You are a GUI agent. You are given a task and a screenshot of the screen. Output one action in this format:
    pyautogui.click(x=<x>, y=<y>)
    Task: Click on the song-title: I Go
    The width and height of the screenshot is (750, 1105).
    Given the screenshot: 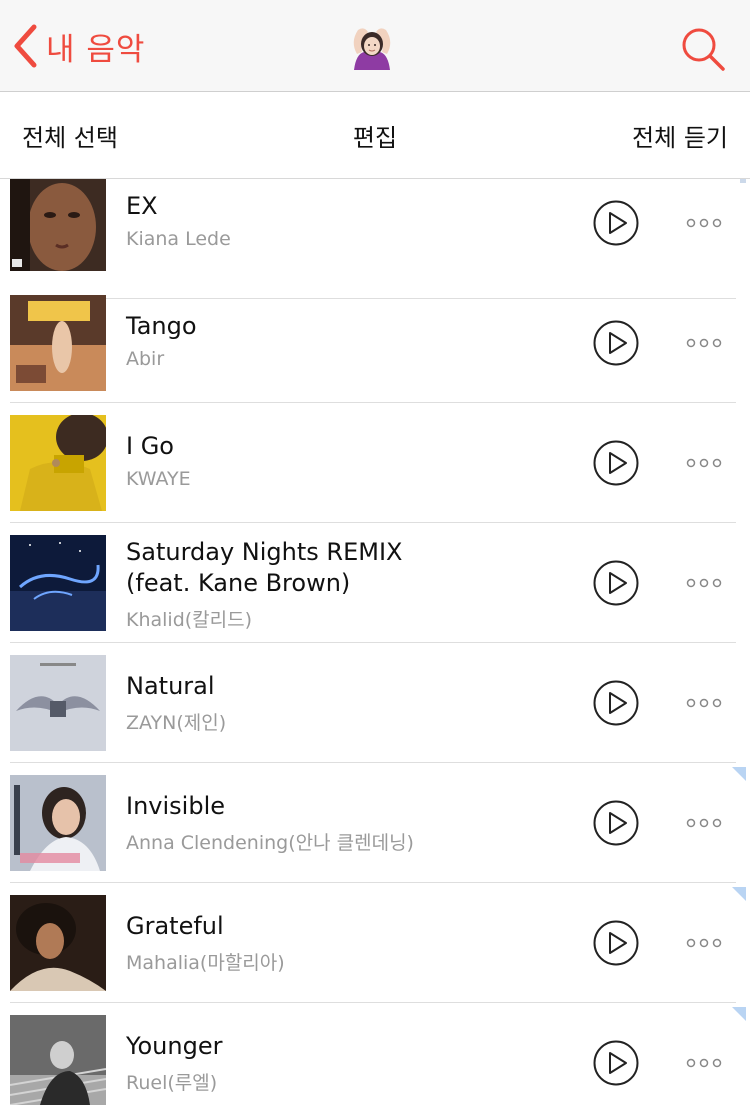 What is the action you would take?
    pyautogui.click(x=150, y=446)
    